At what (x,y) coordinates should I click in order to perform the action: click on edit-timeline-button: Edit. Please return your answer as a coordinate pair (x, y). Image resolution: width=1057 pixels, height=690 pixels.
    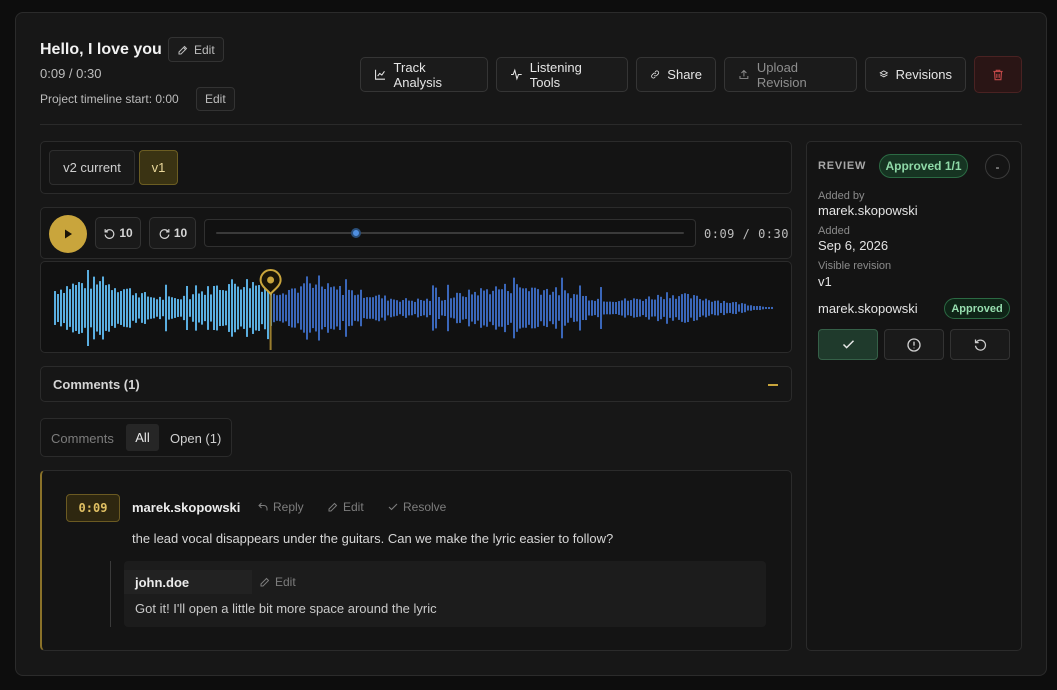
    Looking at the image, I should click on (215, 99).